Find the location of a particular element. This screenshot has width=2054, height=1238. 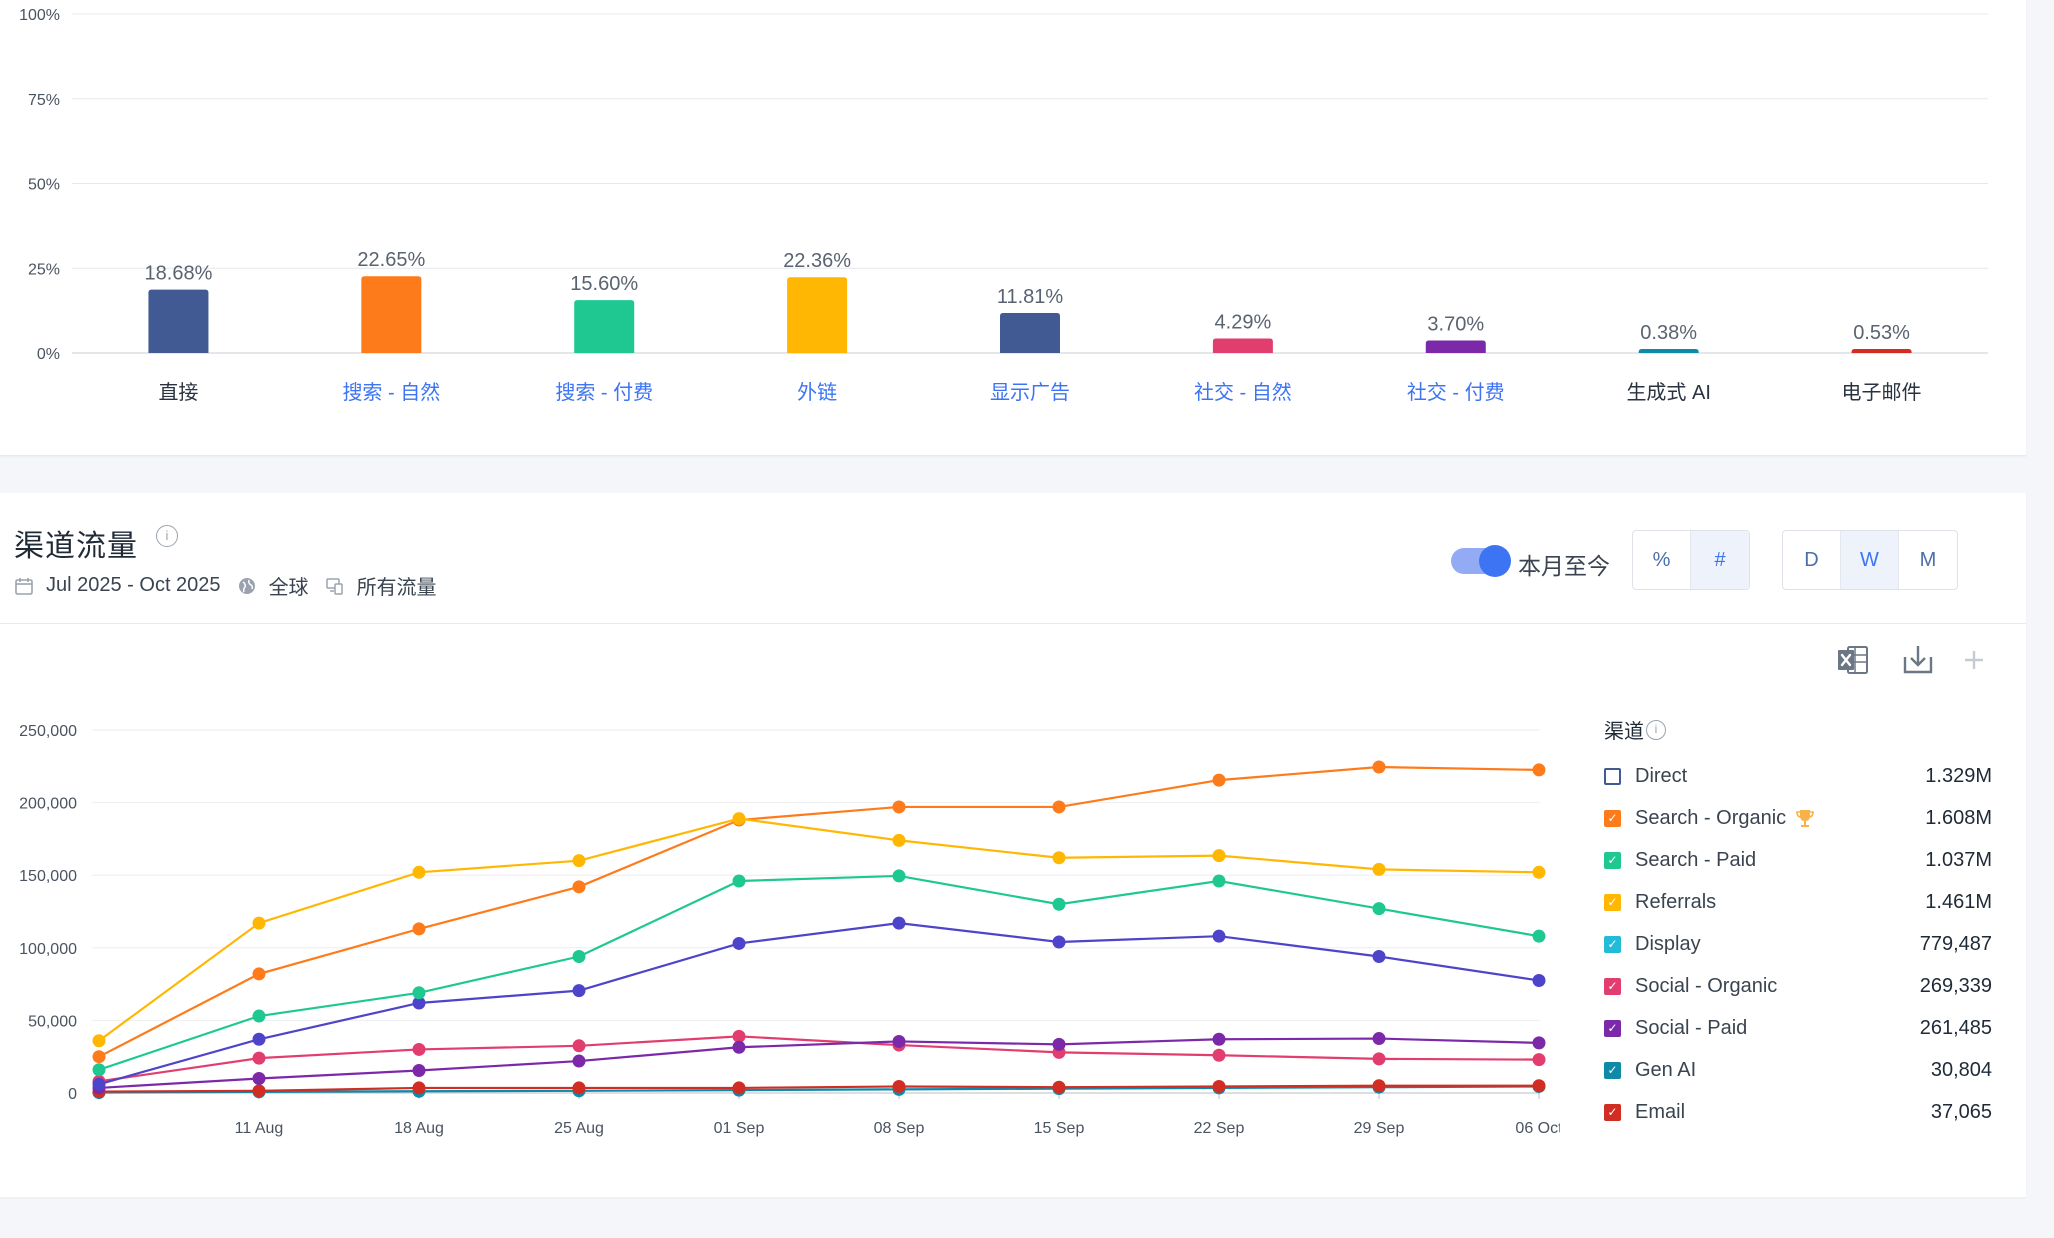

percent-mode-button: % is located at coordinates (1662, 560).